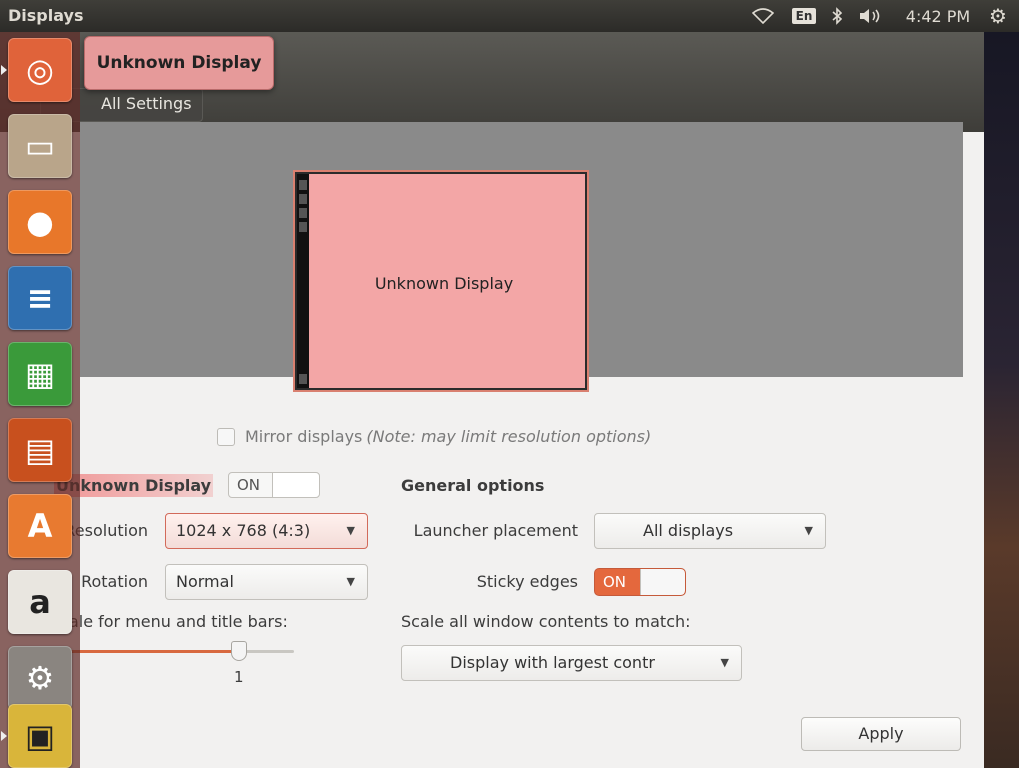 This screenshot has width=1019, height=768. Describe the element at coordinates (40, 298) in the screenshot. I see `writer-icon: ≡` at that location.